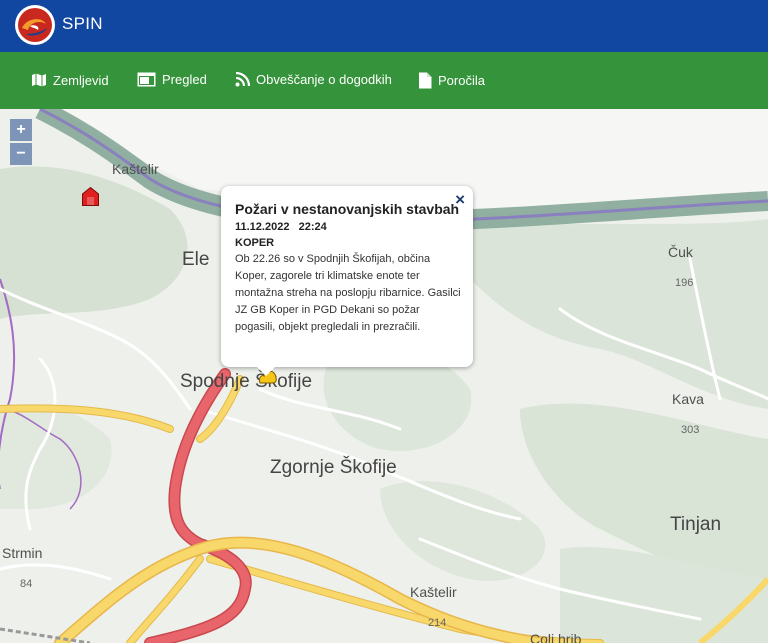  What do you see at coordinates (90, 196) in the screenshot?
I see `house-marker-icon` at bounding box center [90, 196].